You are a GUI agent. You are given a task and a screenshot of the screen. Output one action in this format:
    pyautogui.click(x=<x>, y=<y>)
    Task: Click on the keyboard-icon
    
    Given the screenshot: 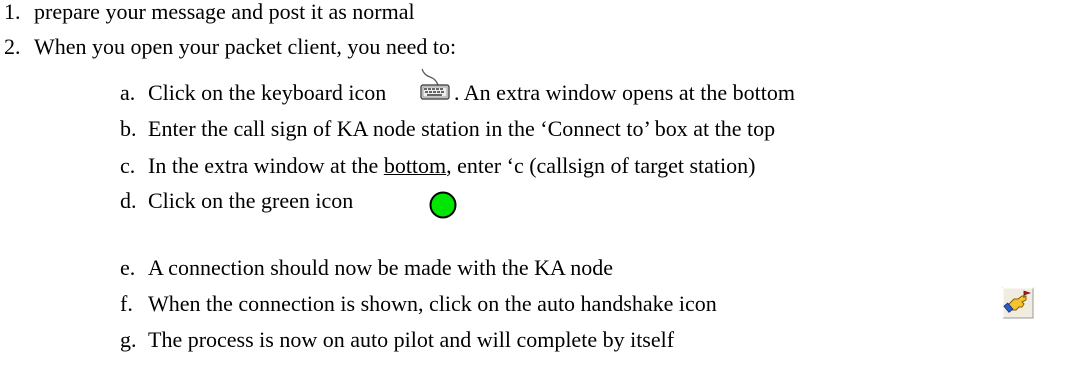 What is the action you would take?
    pyautogui.click(x=435, y=85)
    